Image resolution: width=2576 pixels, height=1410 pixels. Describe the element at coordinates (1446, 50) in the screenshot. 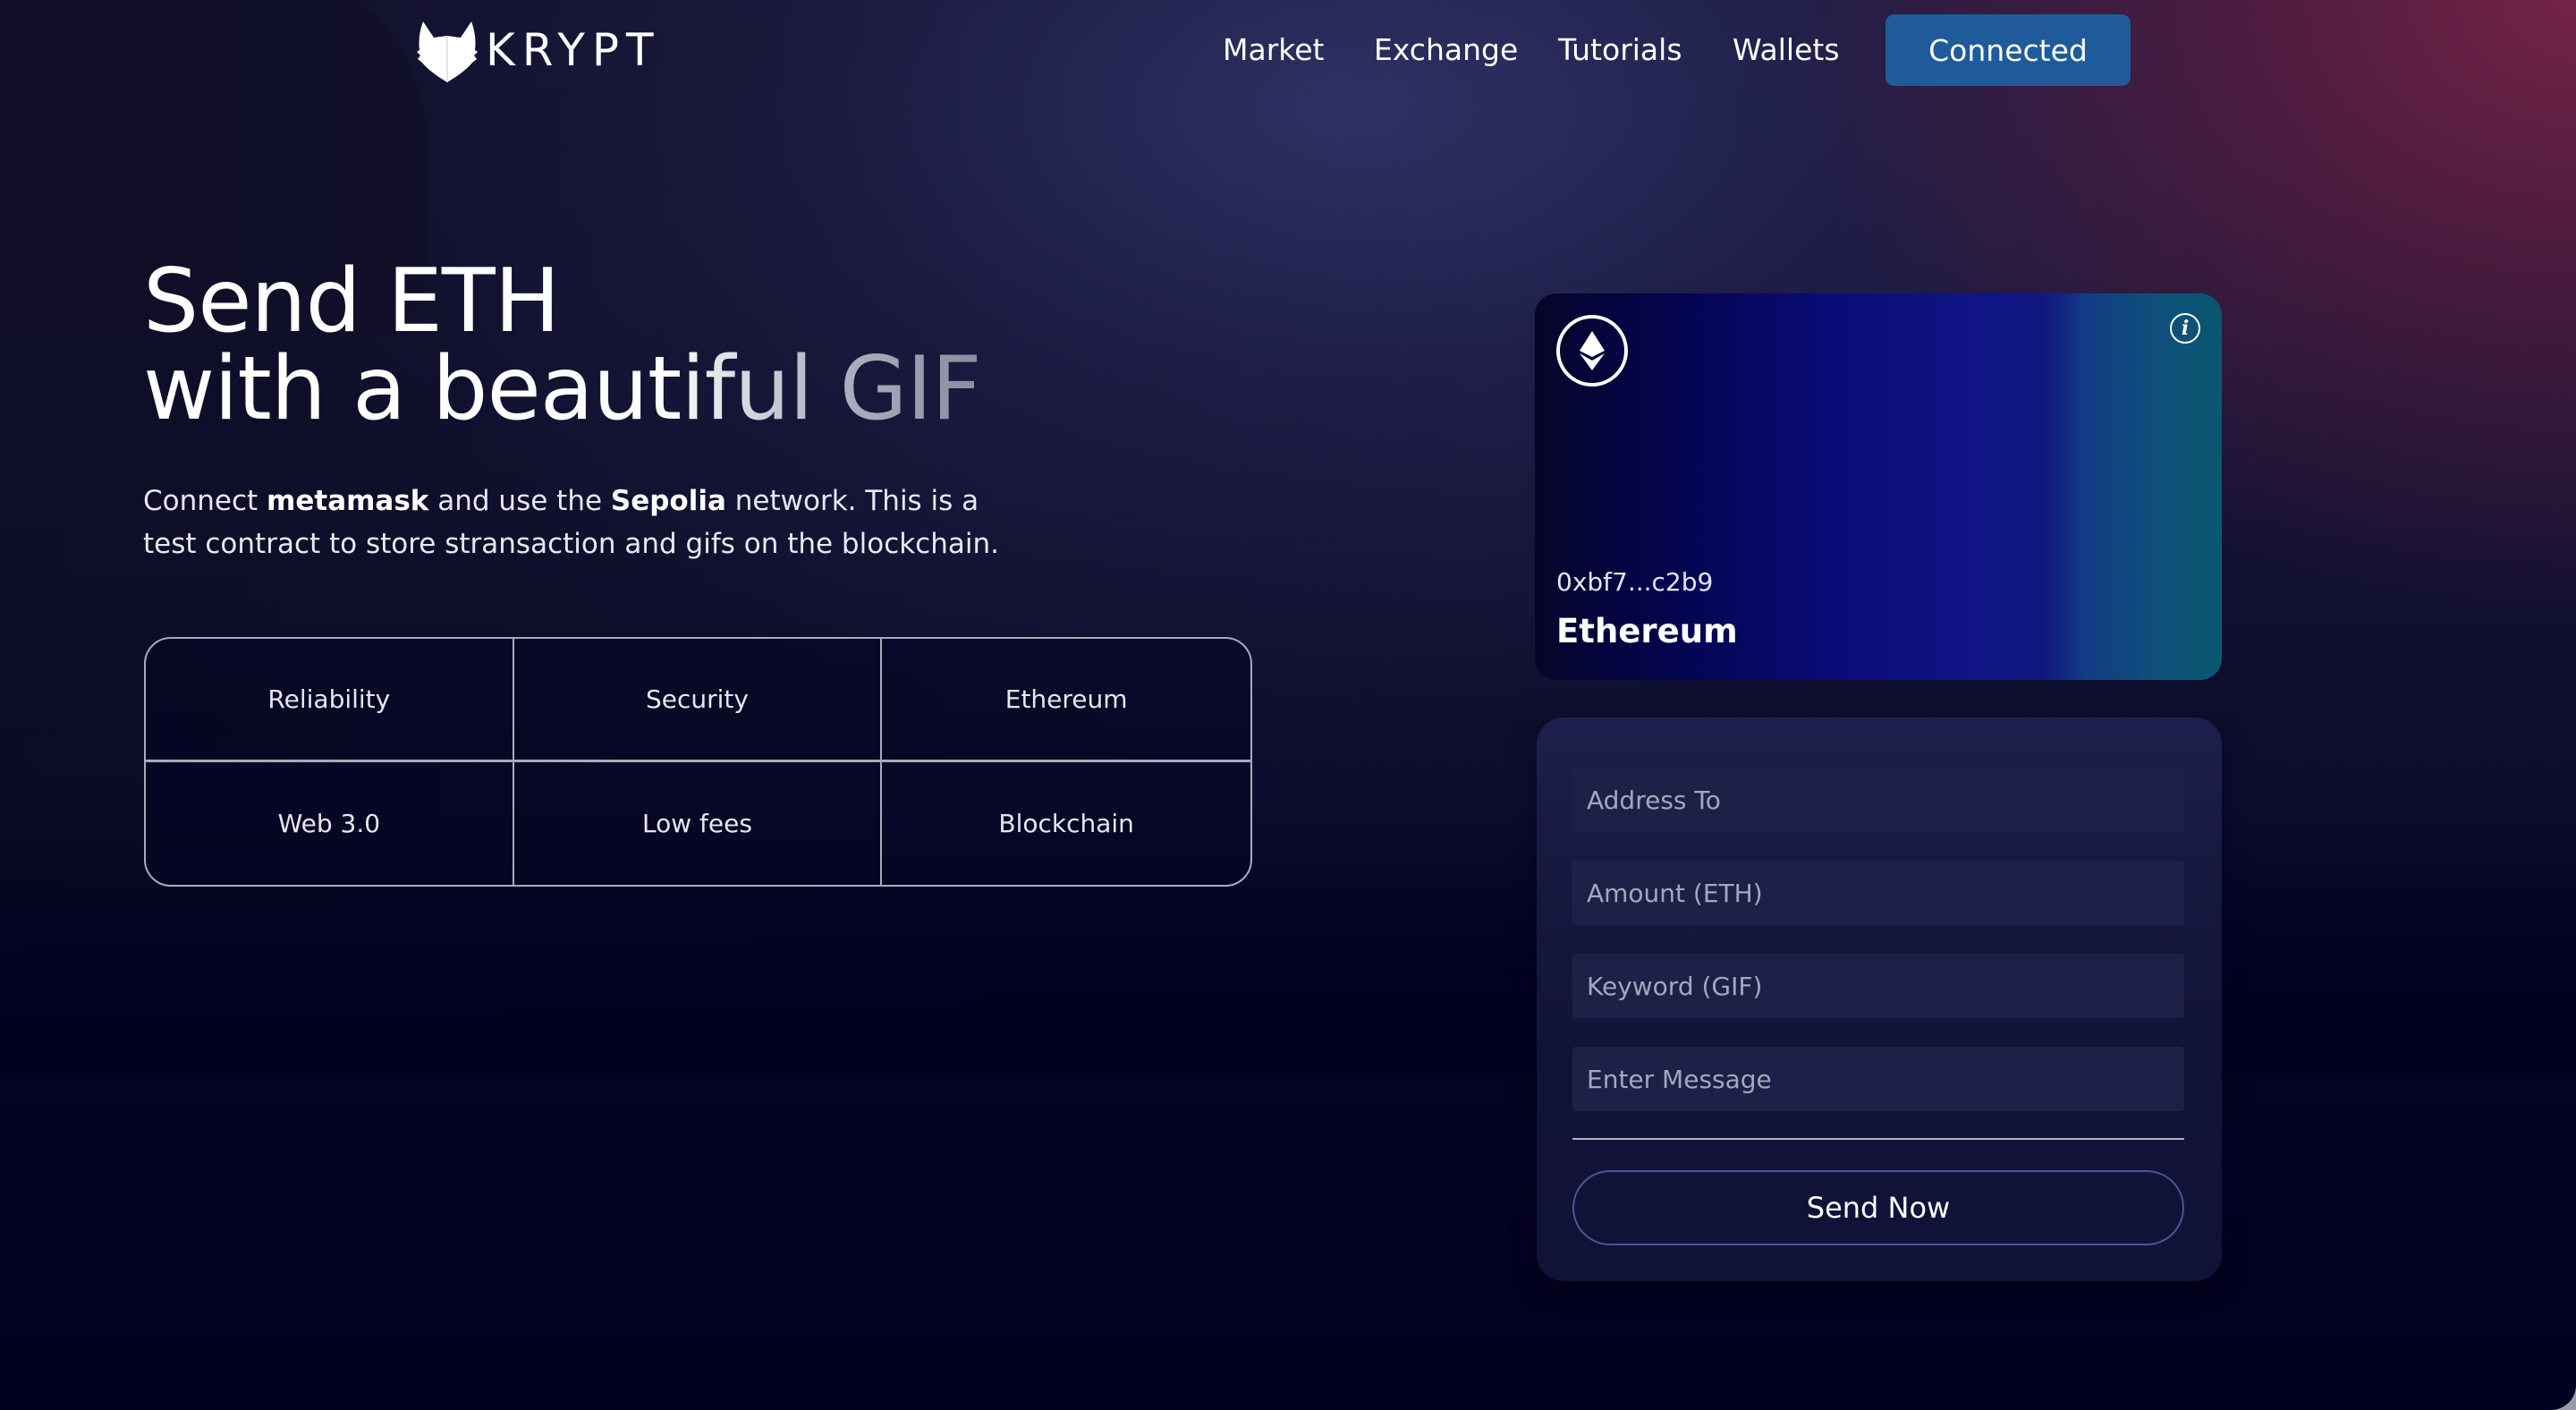

I see `nav-exchange: Exchange` at that location.